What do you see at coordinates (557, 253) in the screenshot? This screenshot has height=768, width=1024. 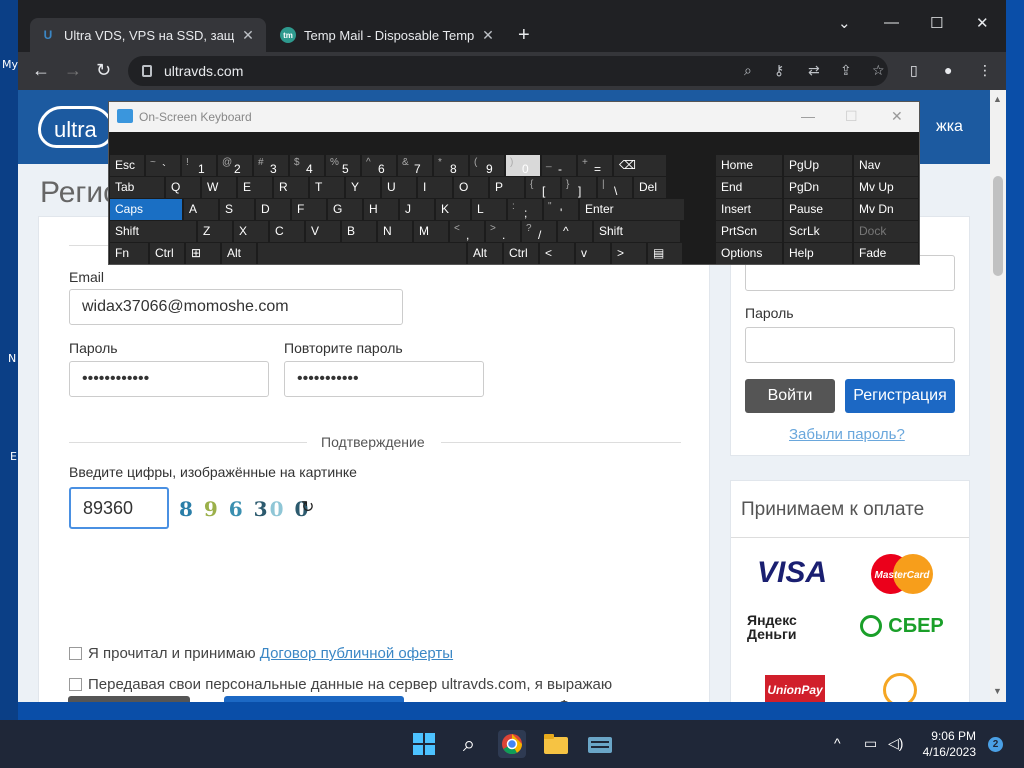 I see `osk-key-<: <` at bounding box center [557, 253].